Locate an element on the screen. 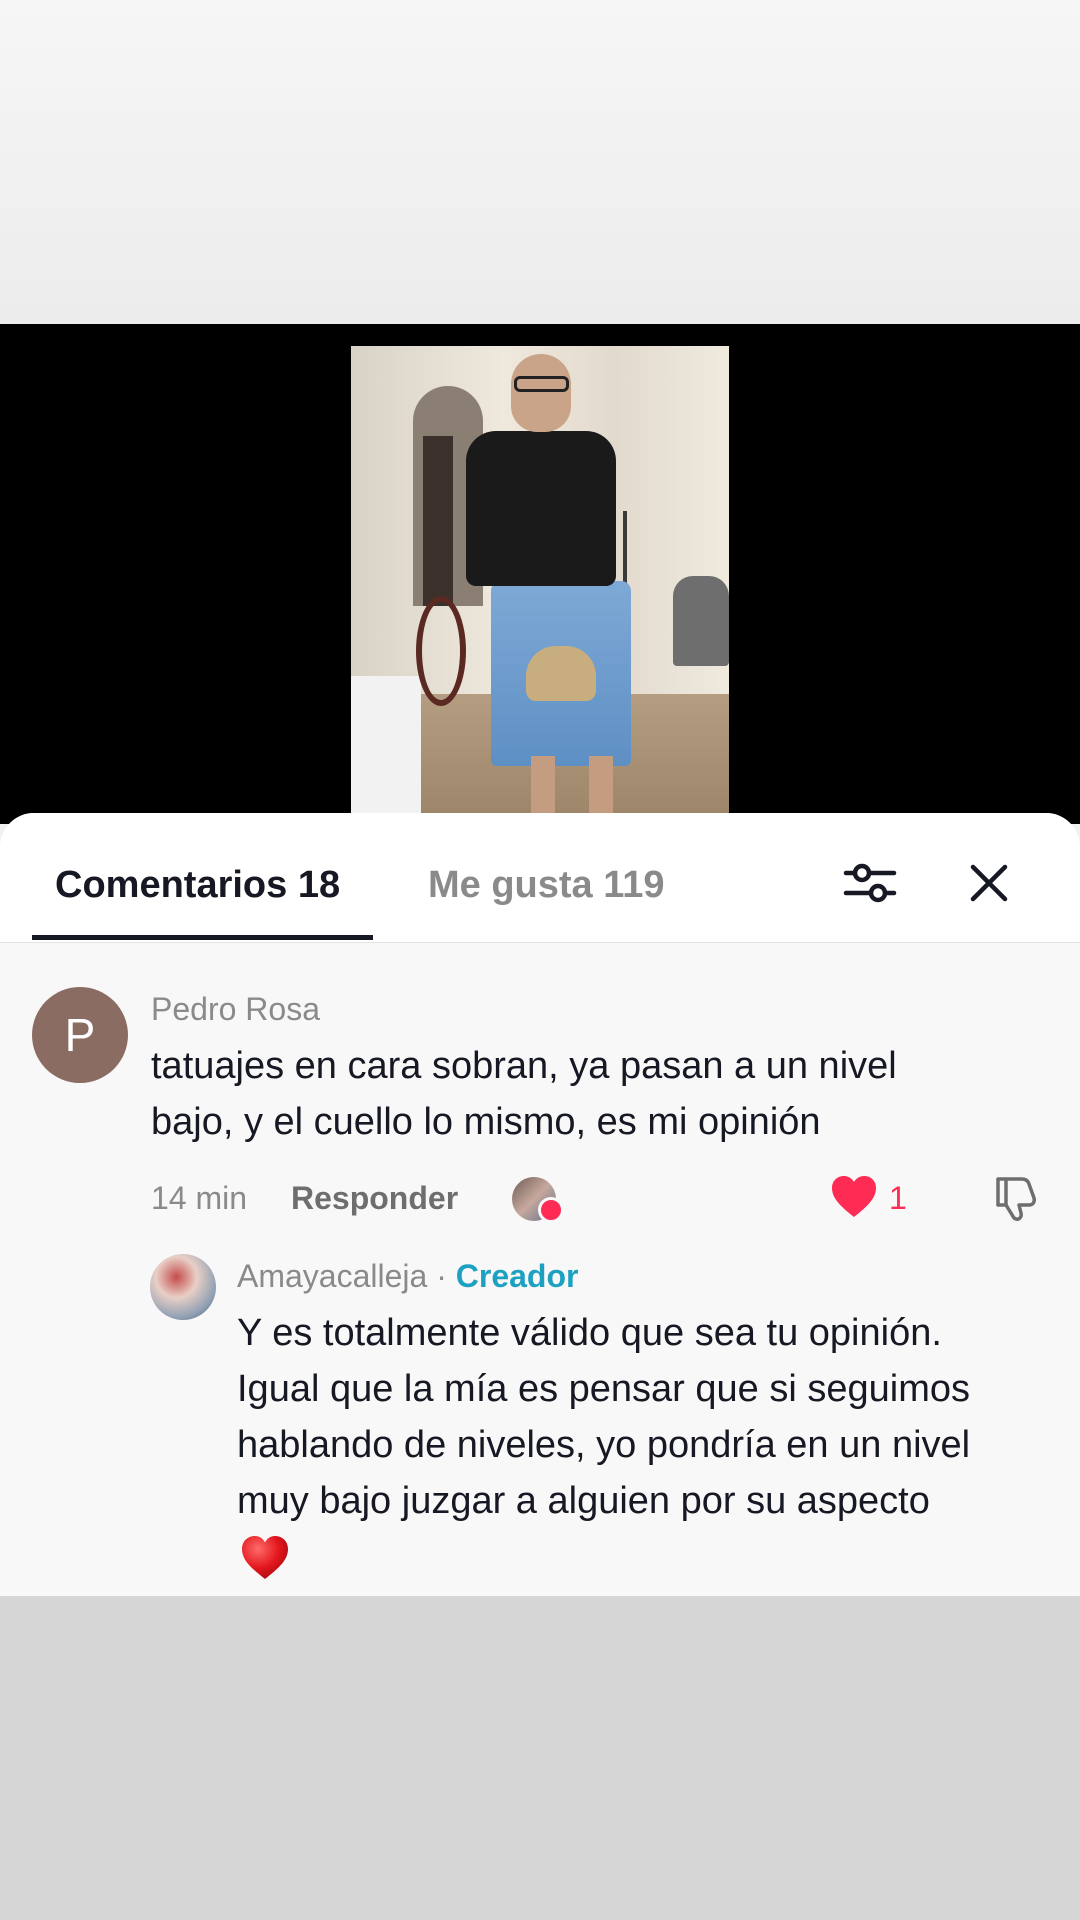 The width and height of the screenshot is (1080, 1920). reply-username-row: Amayacalleja · Creador is located at coordinates (407, 1276).